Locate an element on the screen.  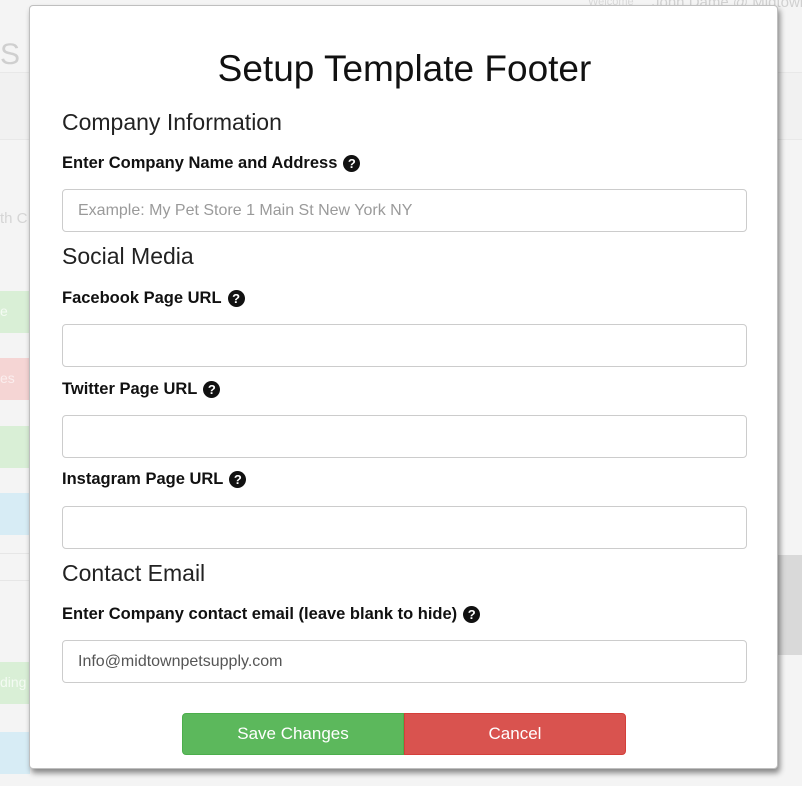
instagram-url-input is located at coordinates (404, 527).